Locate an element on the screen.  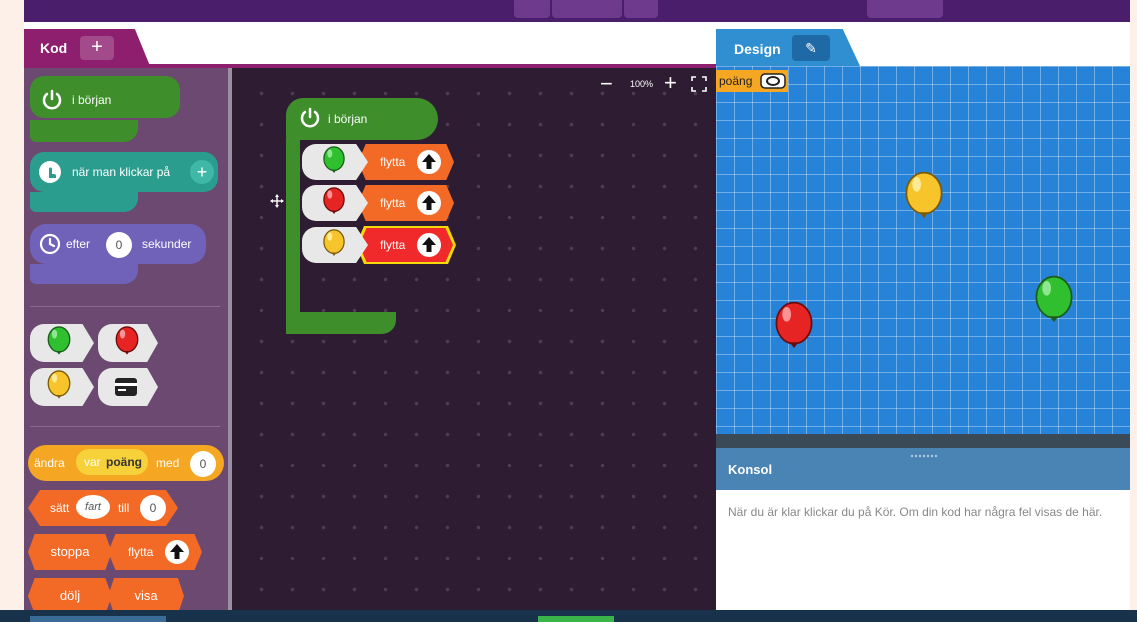
fit-screen-icon is located at coordinates (699, 84).